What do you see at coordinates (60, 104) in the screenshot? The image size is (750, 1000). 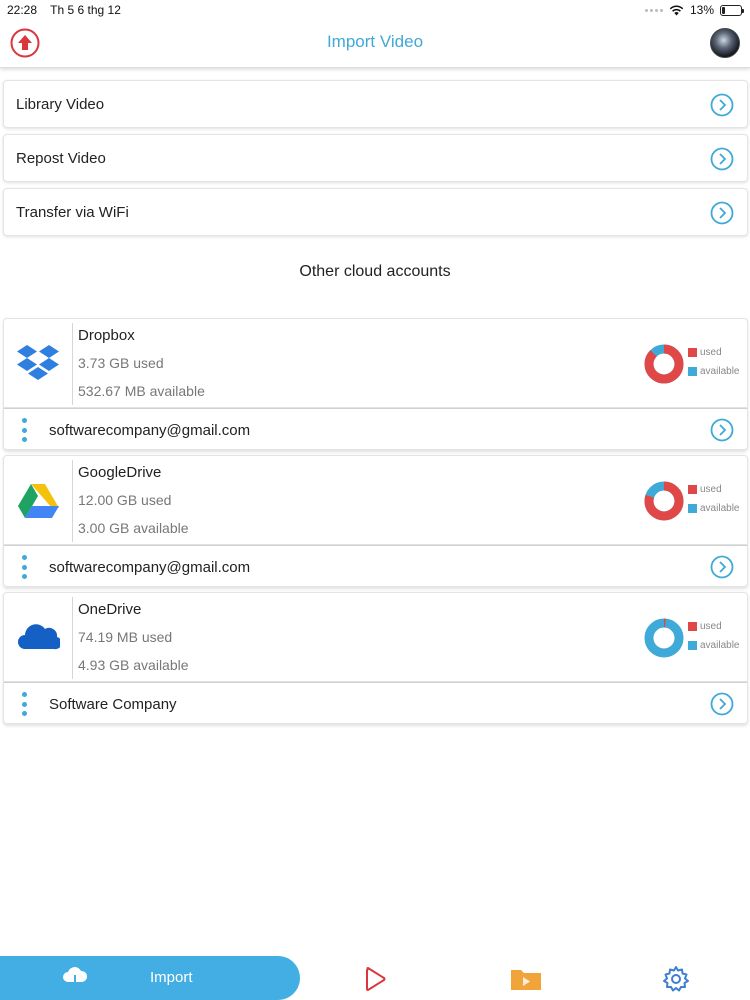 I see `library-video-label: Library Video` at bounding box center [60, 104].